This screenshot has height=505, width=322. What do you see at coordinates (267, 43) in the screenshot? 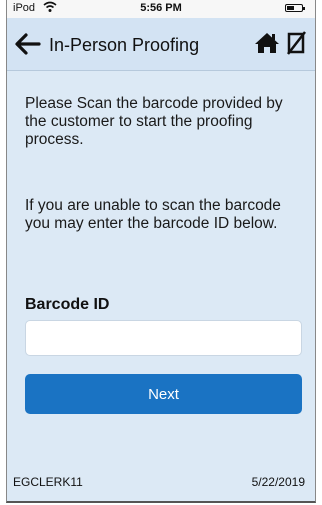
I see `home-icon` at bounding box center [267, 43].